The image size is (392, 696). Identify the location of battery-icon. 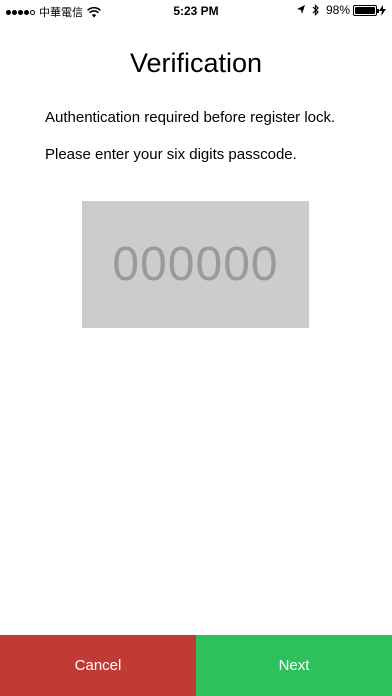
(366, 10).